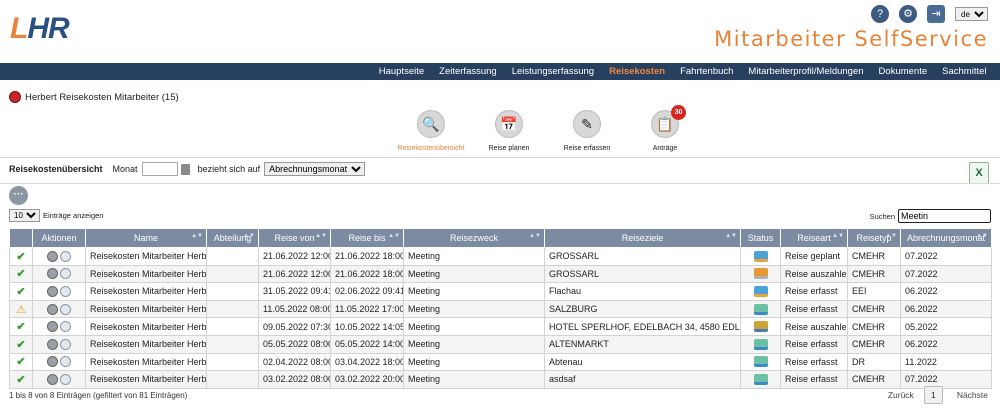 This screenshot has height=412, width=1000. Describe the element at coordinates (185, 169) in the screenshot. I see `trash-icon` at that location.